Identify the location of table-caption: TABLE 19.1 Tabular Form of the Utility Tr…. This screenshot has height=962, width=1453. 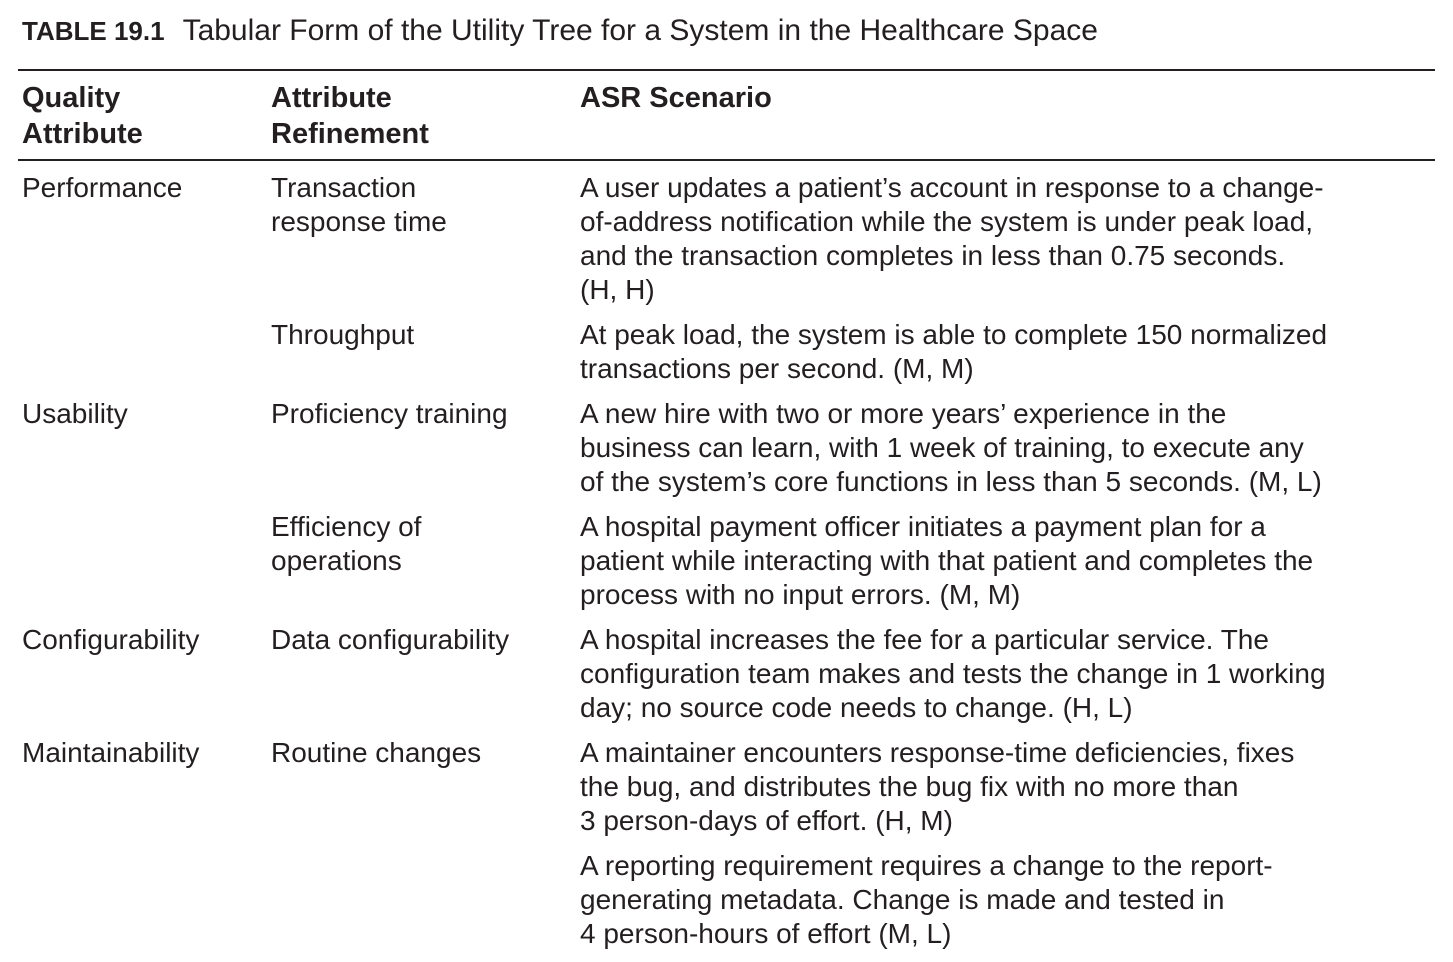
(560, 31).